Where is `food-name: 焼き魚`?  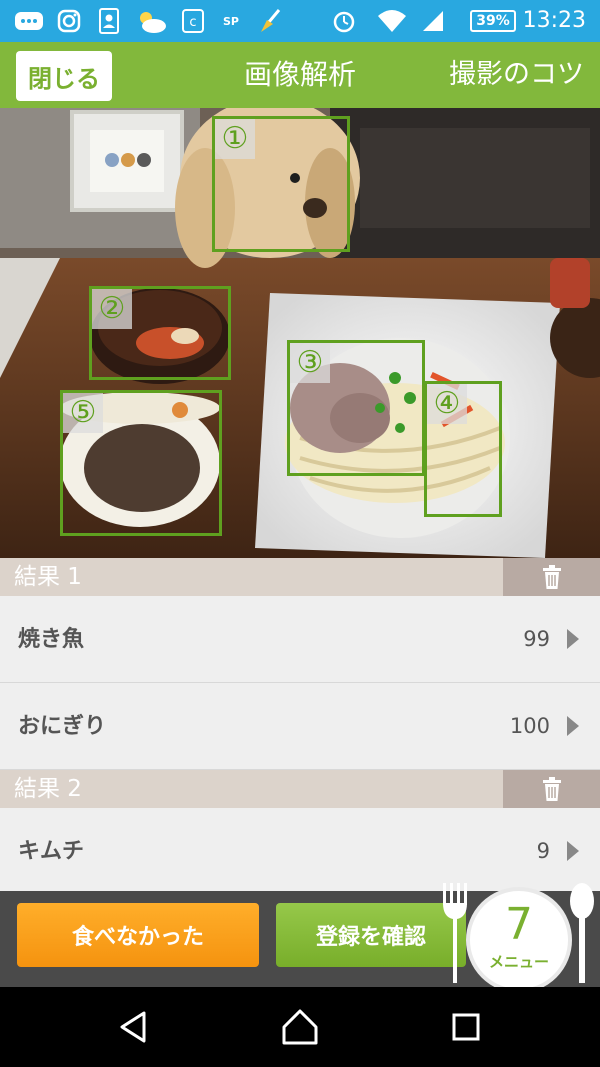 food-name: 焼き魚 is located at coordinates (51, 639).